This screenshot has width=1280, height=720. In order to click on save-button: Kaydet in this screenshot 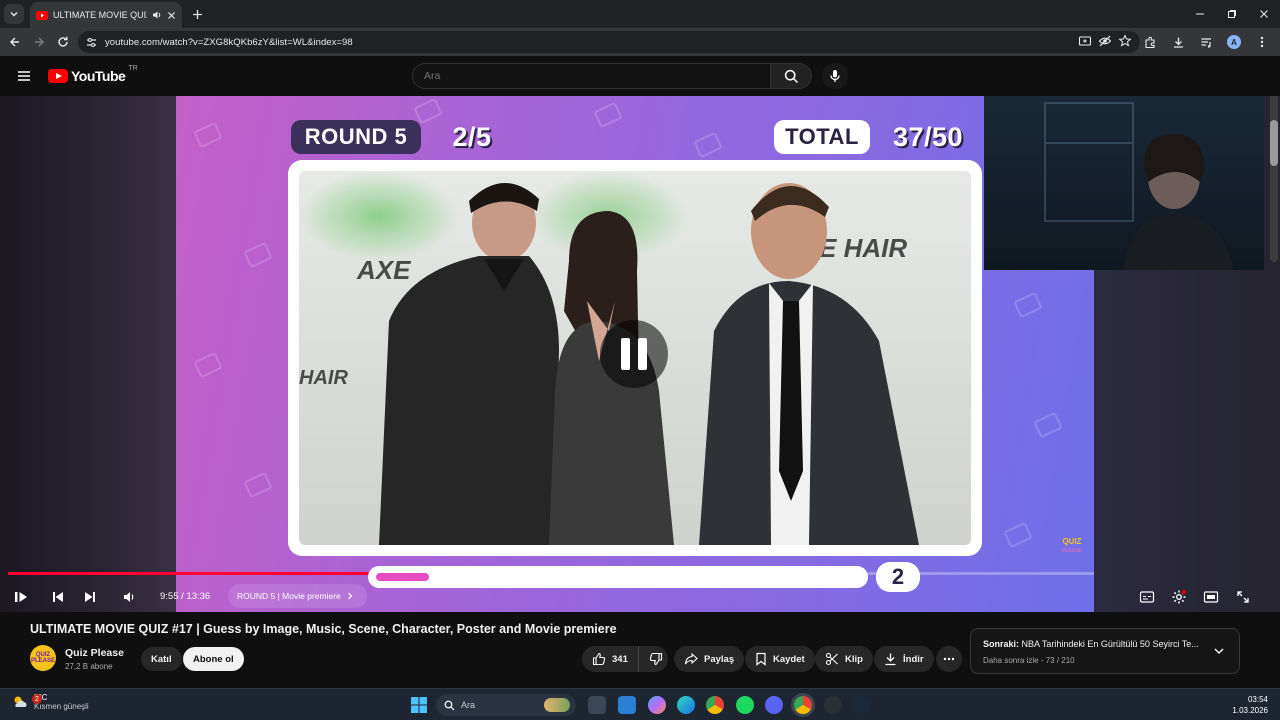, I will do `click(780, 659)`.